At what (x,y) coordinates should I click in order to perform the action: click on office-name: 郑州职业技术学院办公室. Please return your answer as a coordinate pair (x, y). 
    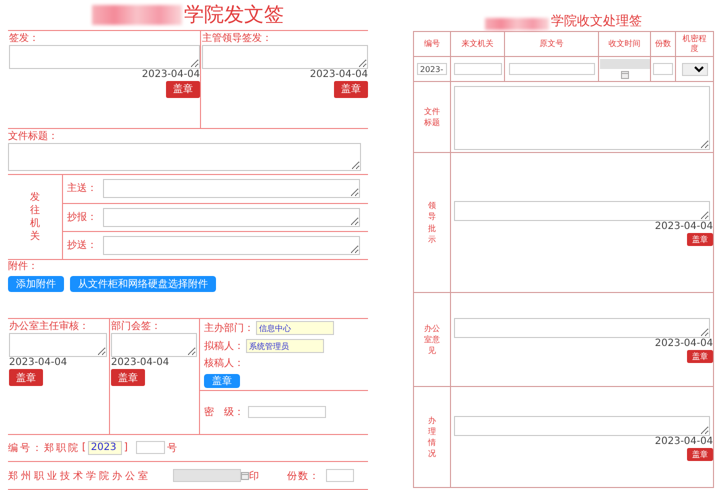
    Looking at the image, I should click on (79, 476).